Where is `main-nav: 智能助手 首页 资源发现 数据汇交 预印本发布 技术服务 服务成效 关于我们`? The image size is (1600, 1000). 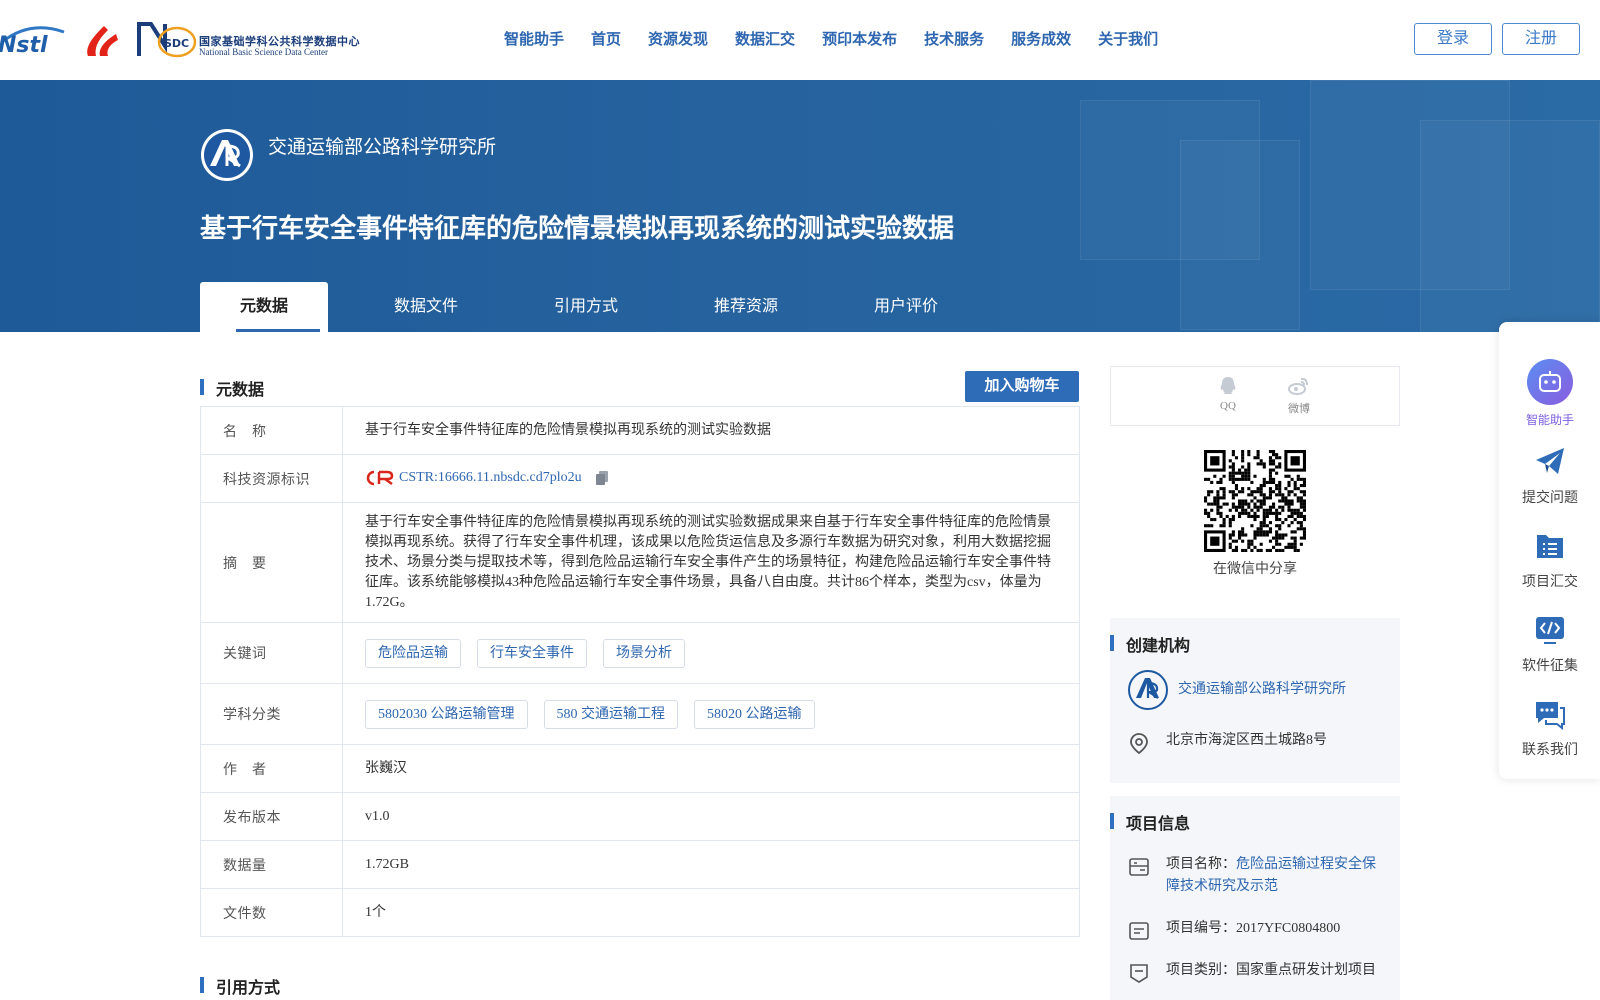 main-nav: 智能助手 首页 资源发现 数据汇交 预印本发布 技术服务 服务成效 关于我们 is located at coordinates (844, 38).